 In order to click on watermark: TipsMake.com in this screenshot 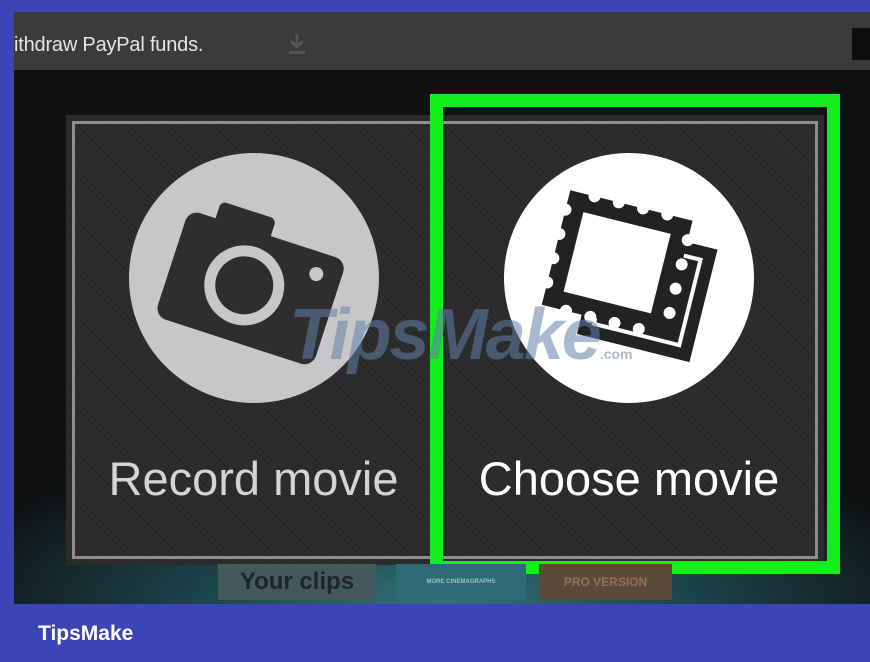, I will do `click(461, 335)`.